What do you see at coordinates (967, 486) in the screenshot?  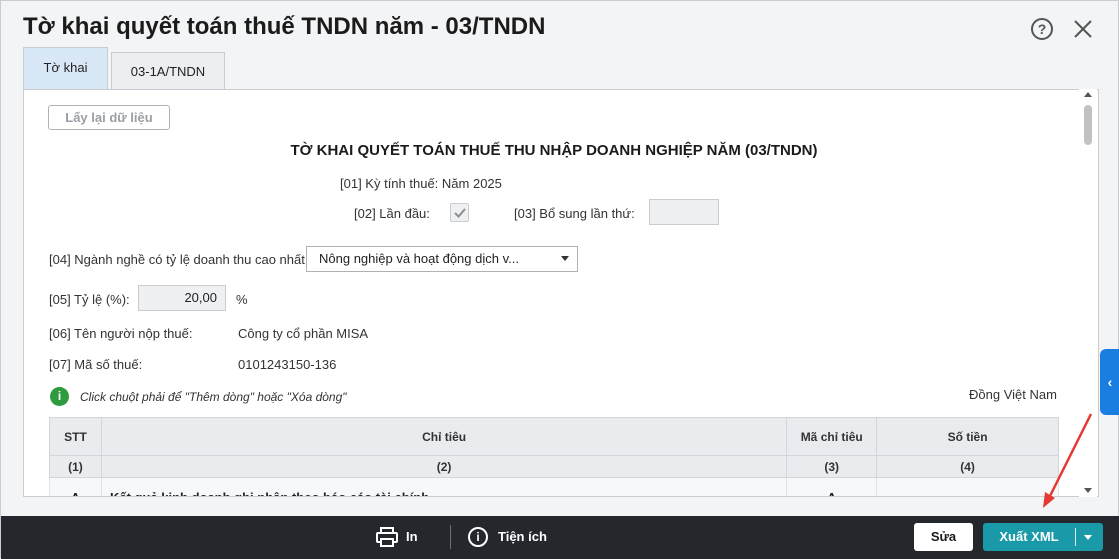 I see `row-amount` at bounding box center [967, 486].